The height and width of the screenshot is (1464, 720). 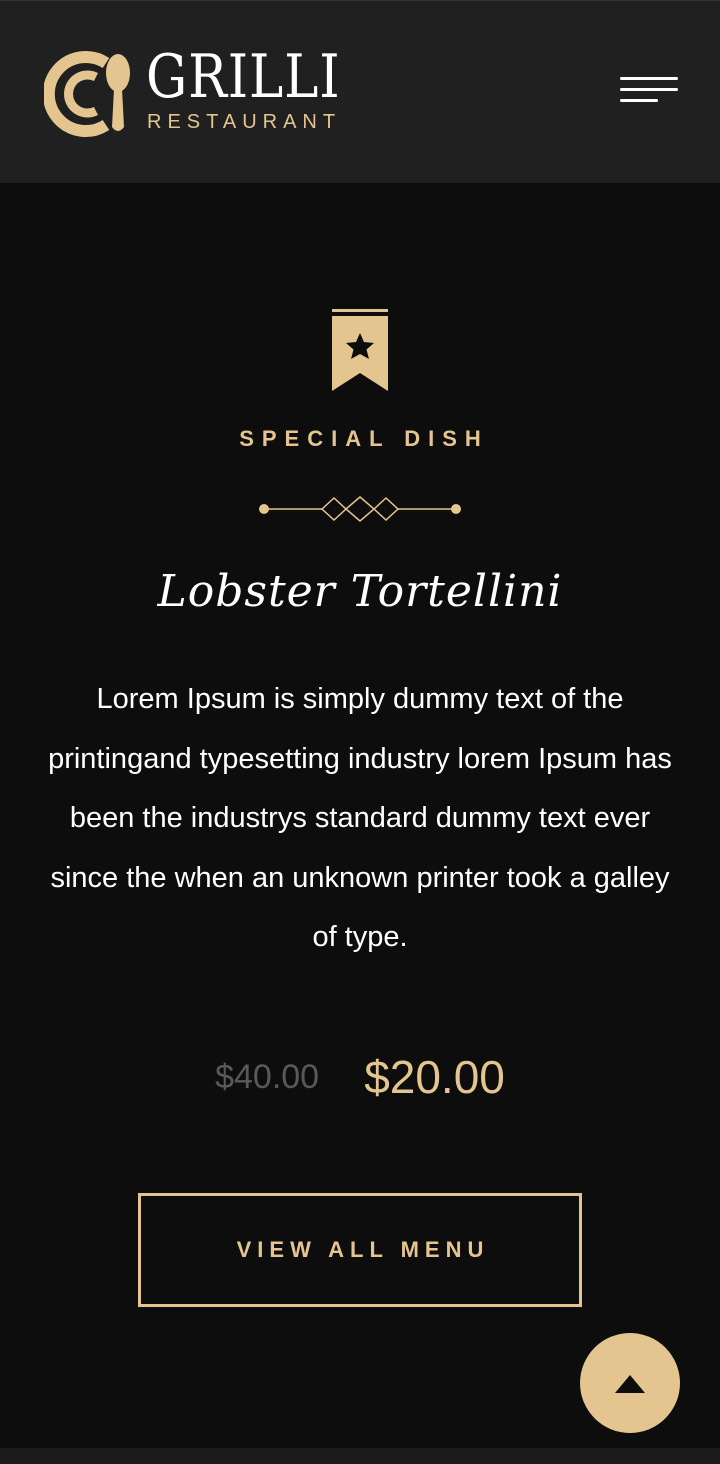 I want to click on view-all-menu-button: VIEW ALL MENU, so click(x=360, y=1250).